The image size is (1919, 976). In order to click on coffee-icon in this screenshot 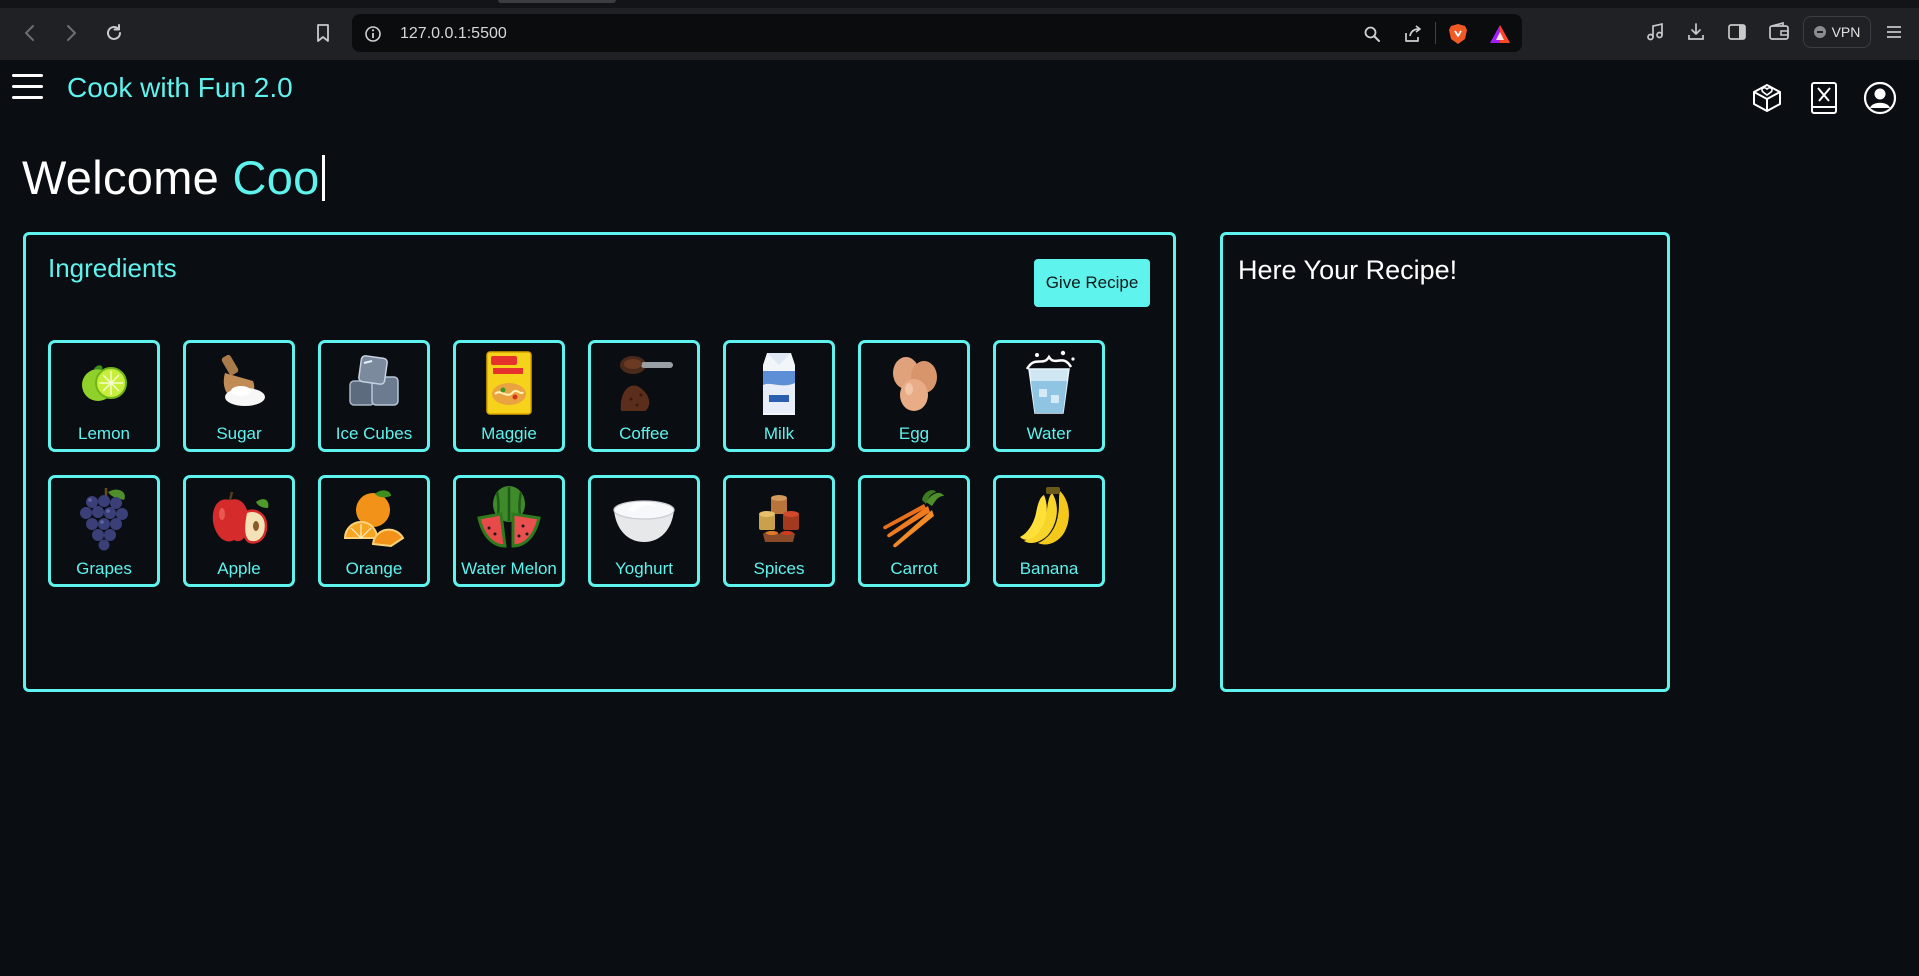, I will do `click(644, 383)`.